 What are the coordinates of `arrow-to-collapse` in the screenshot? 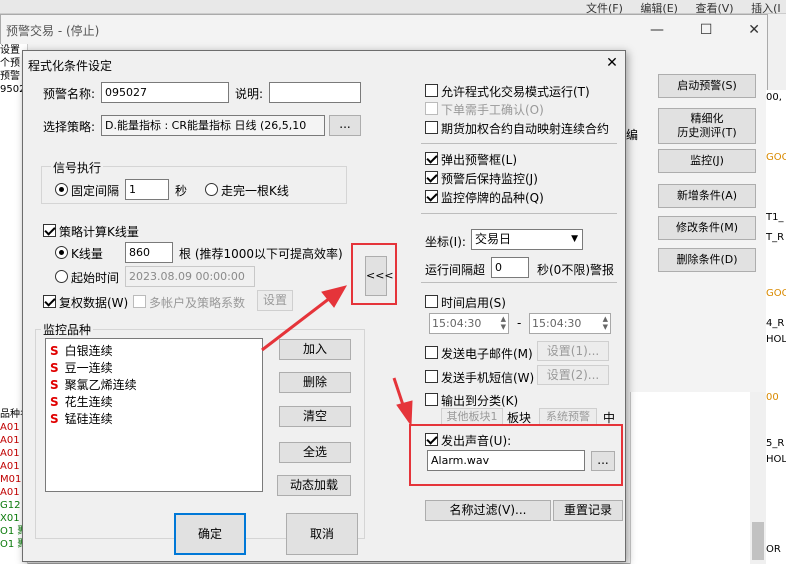 It's located at (296, 324).